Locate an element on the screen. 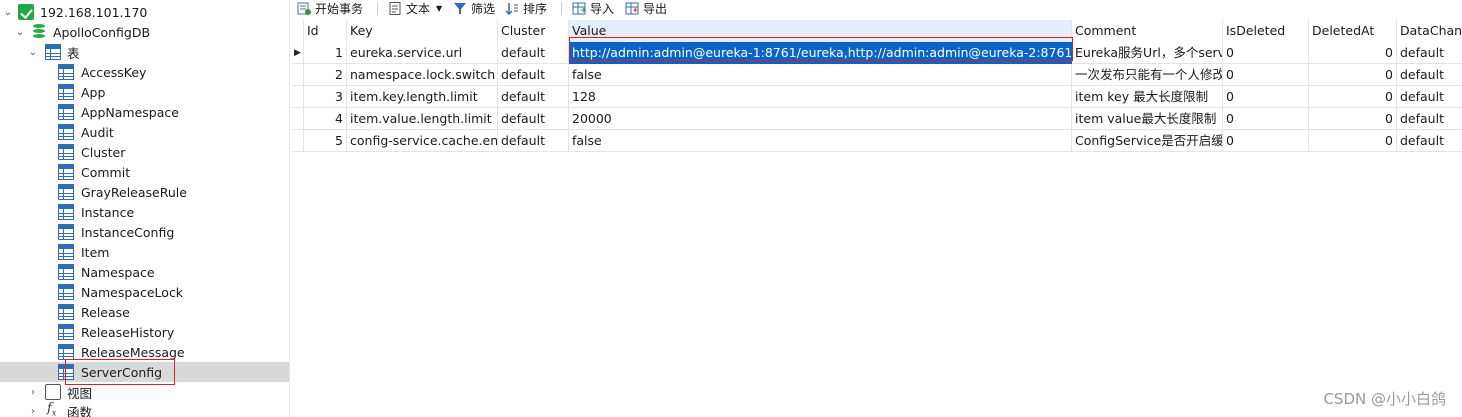  cell-id: 5 is located at coordinates (325, 141).